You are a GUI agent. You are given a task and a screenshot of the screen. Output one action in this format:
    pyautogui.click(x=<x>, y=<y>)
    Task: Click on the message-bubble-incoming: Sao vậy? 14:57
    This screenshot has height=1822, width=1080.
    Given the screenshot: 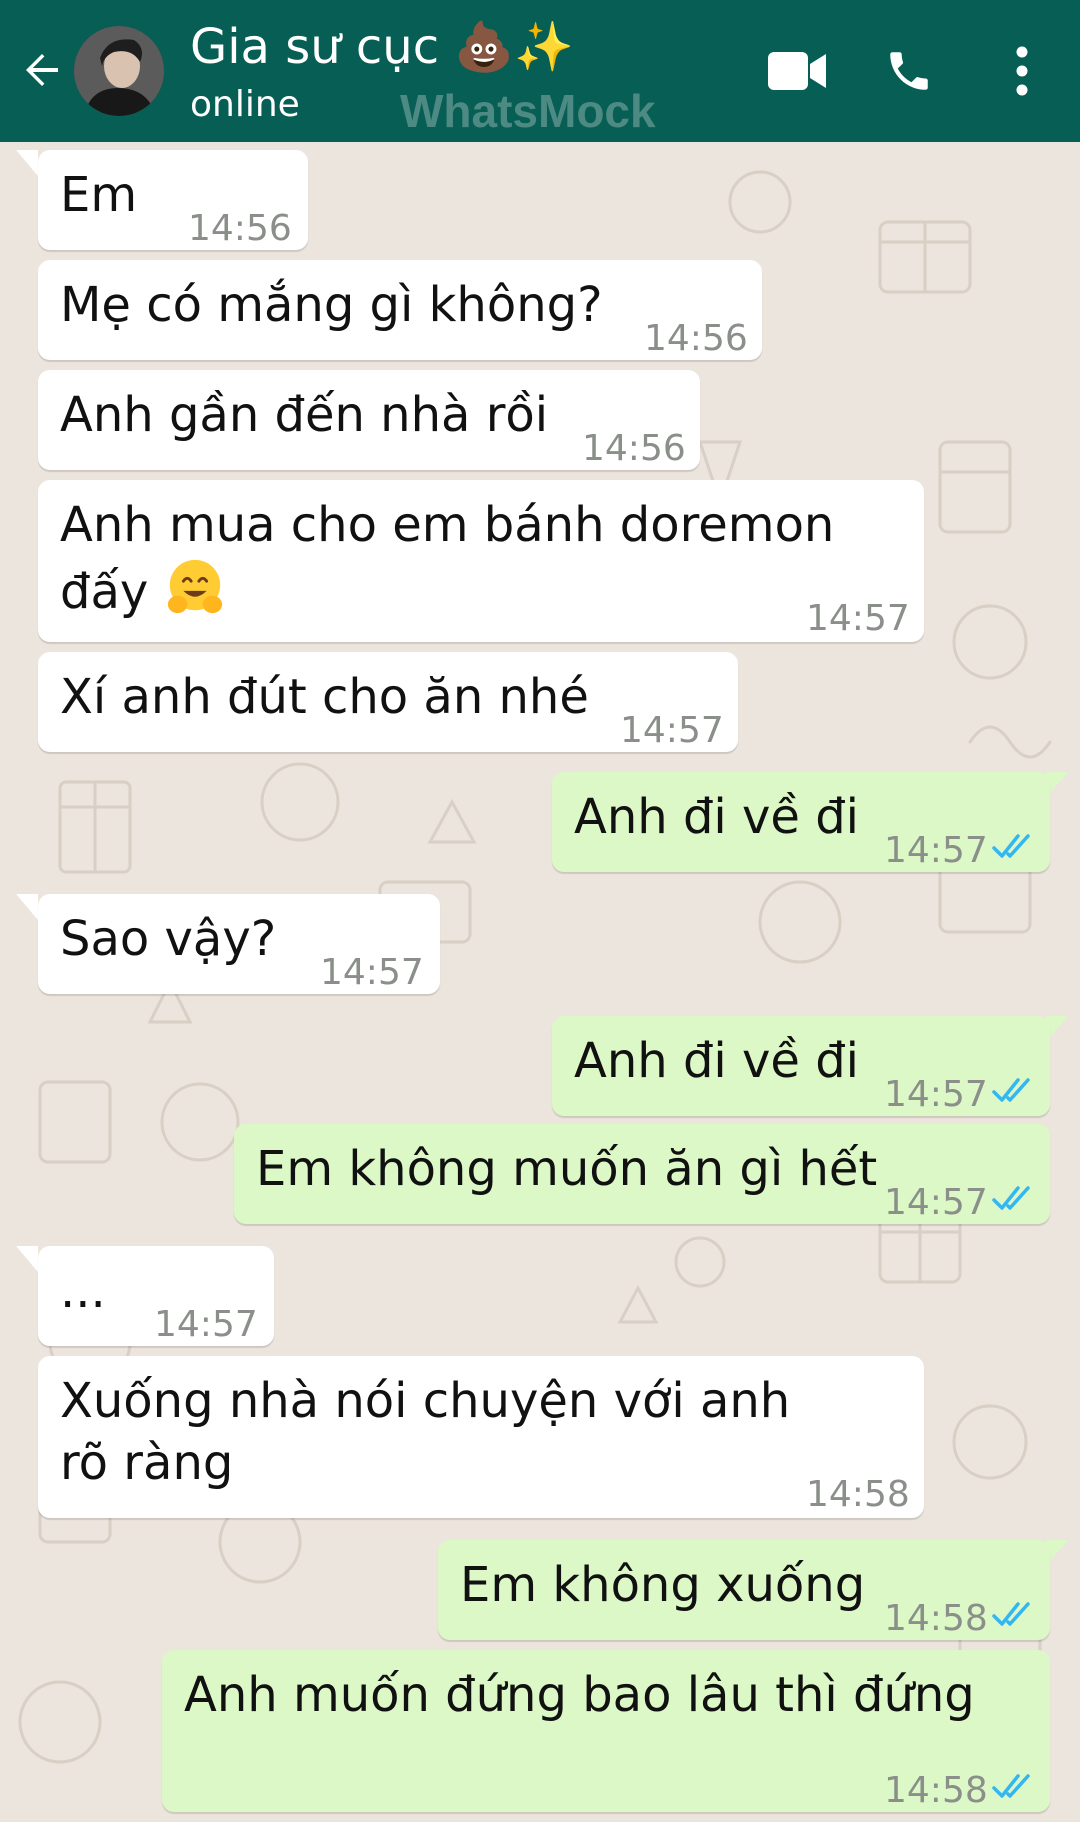 What is the action you would take?
    pyautogui.click(x=239, y=944)
    